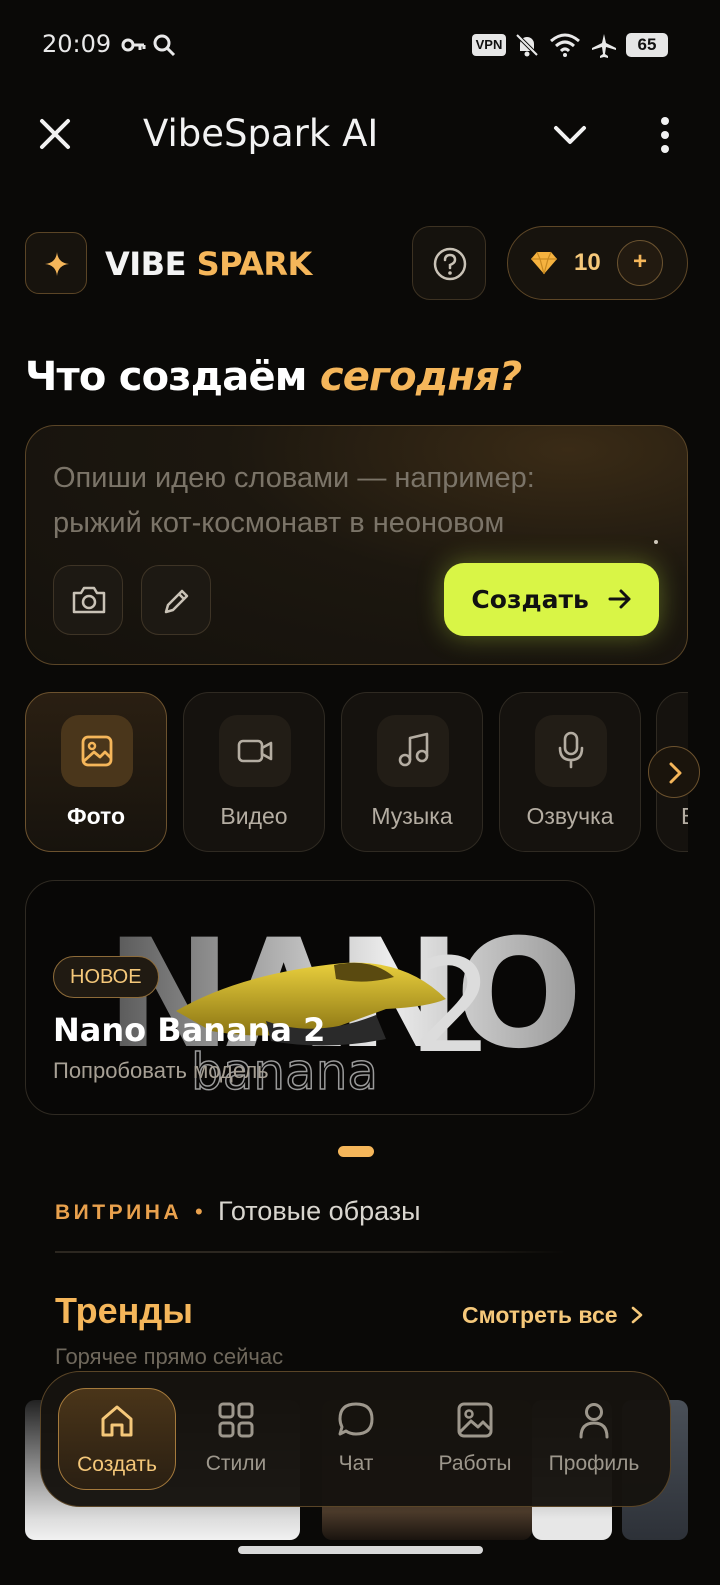 The height and width of the screenshot is (1585, 720). What do you see at coordinates (77, 44) in the screenshot?
I see `status-time: 20:09` at bounding box center [77, 44].